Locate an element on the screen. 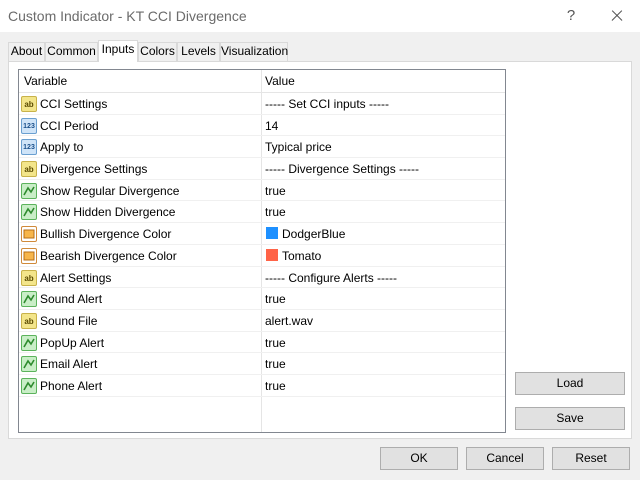  cancel-button: Cancel is located at coordinates (505, 458).